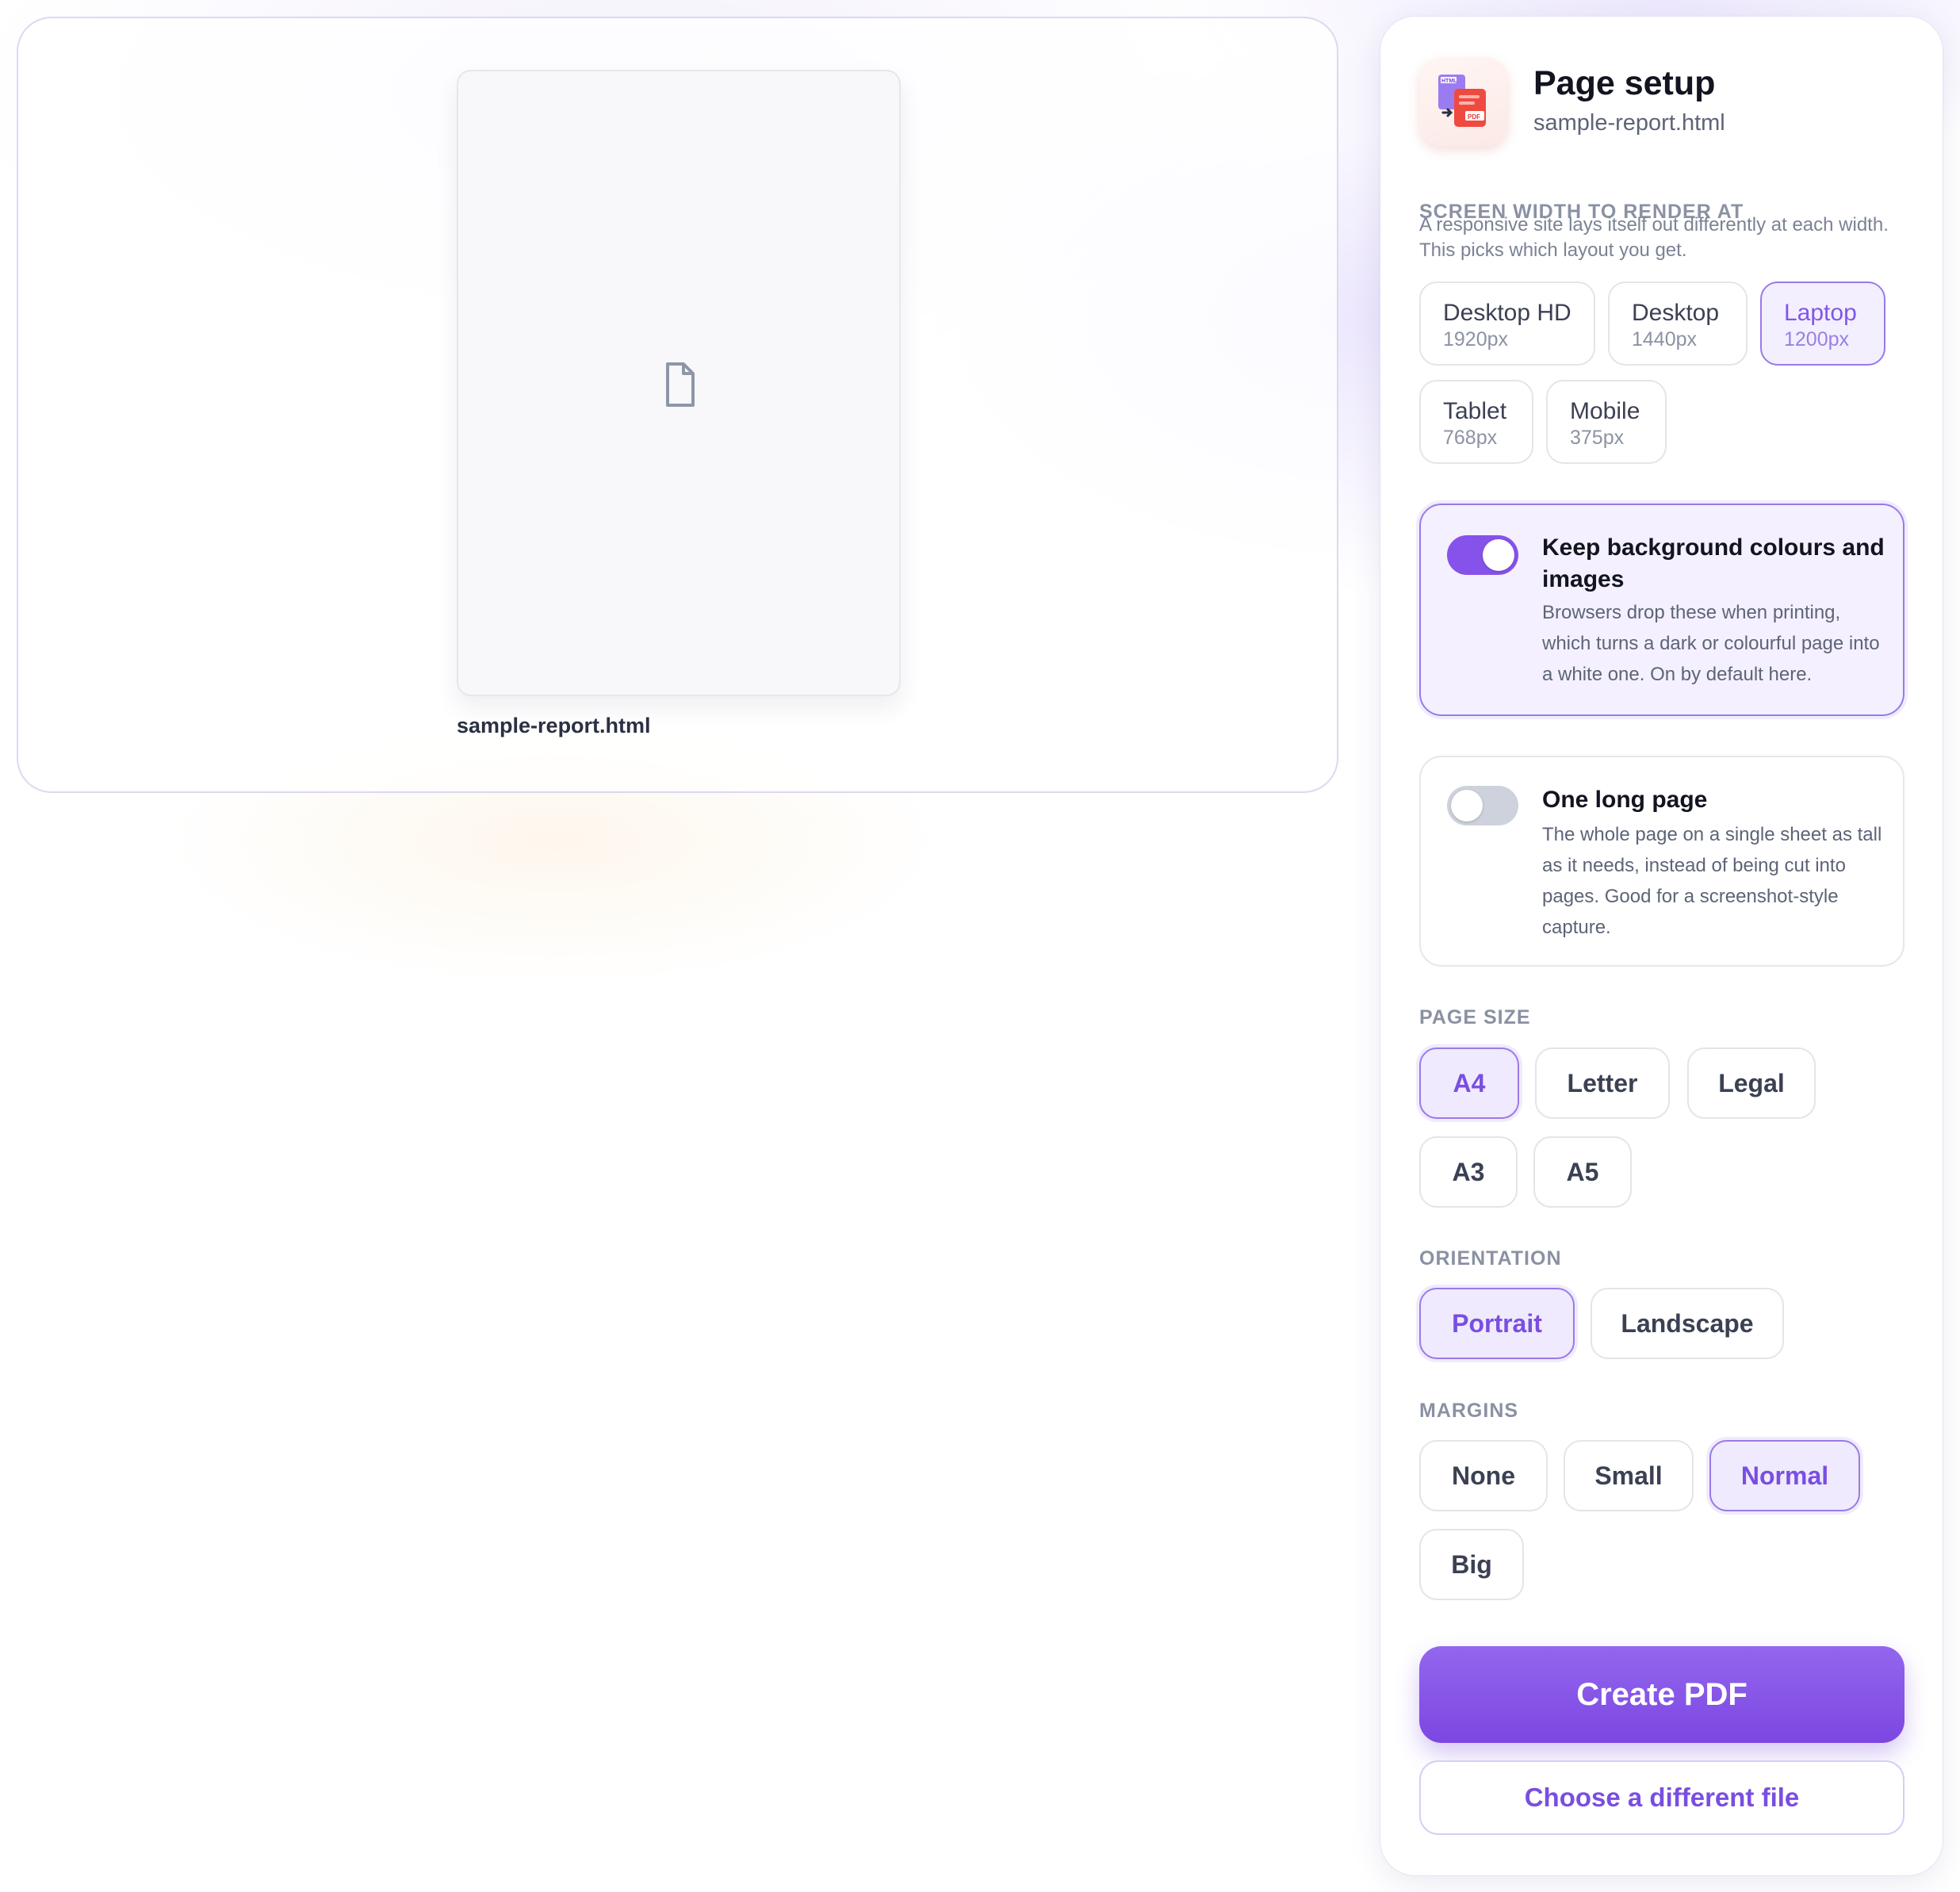 The image size is (1960, 1892). Describe the element at coordinates (1463, 101) in the screenshot. I see `html-to-pdf-icon: HTML PDF` at that location.